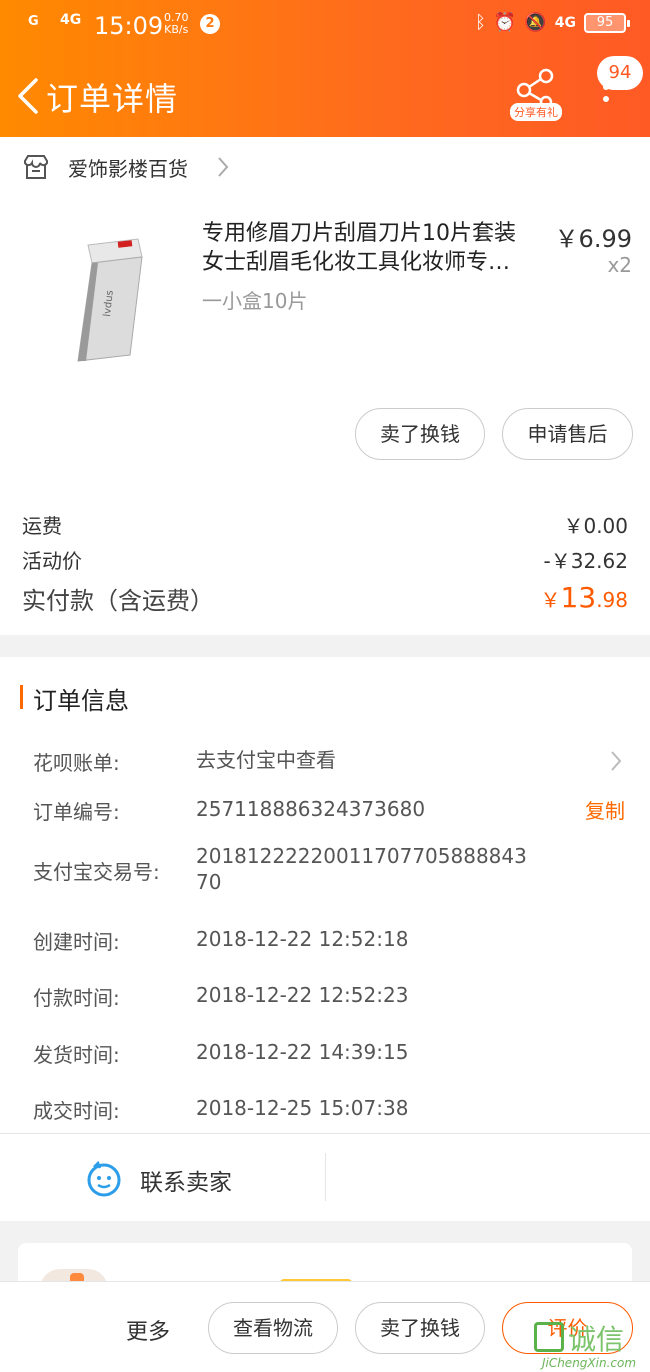 The height and width of the screenshot is (1372, 650). What do you see at coordinates (76, 763) in the screenshot?
I see `huabei-label: 花呗账单:` at bounding box center [76, 763].